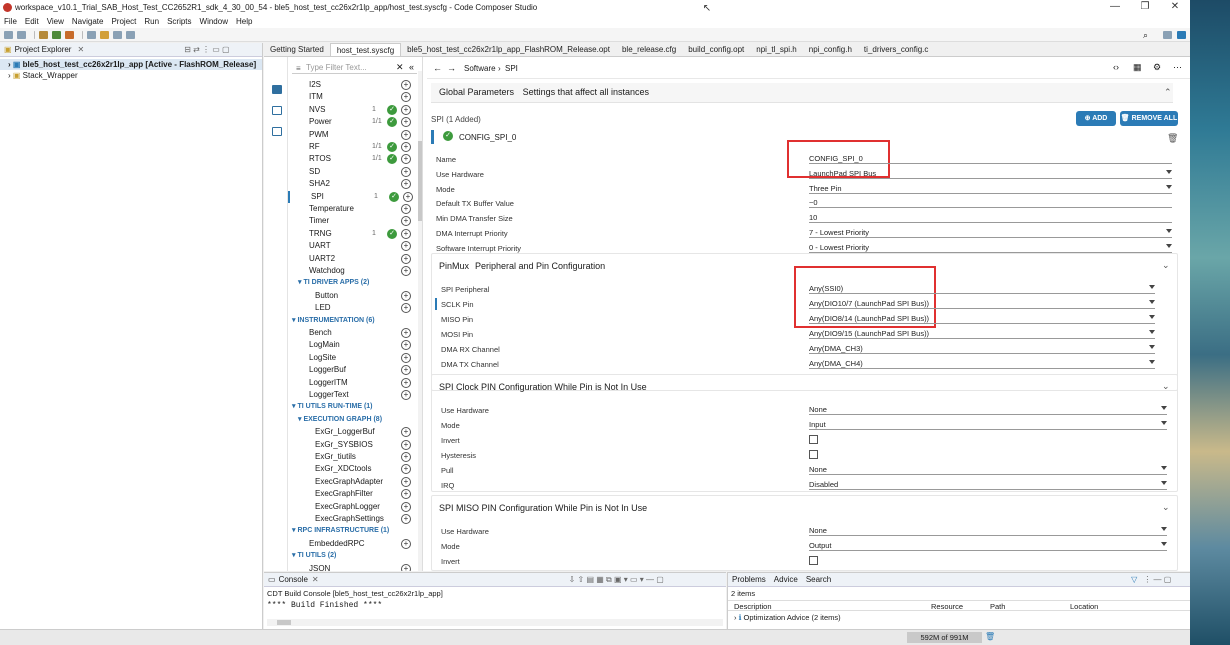 The image size is (1230, 645). What do you see at coordinates (990, 636) in the screenshot?
I see `gc-icon: 🗑` at bounding box center [990, 636].